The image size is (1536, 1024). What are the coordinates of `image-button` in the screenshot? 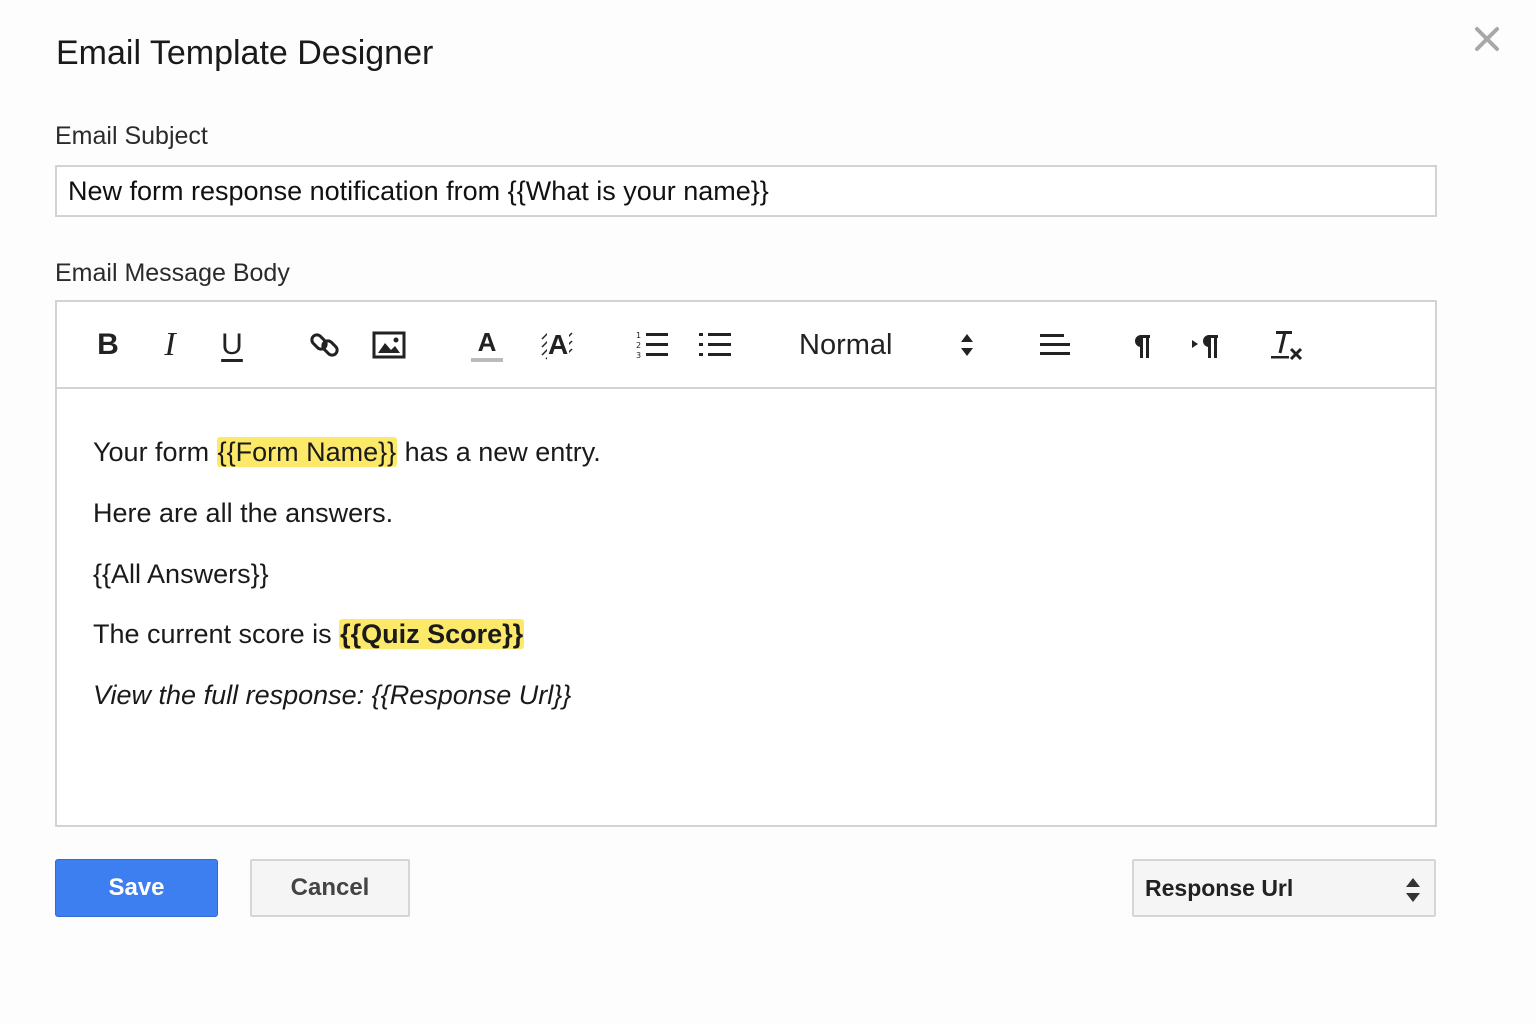 It's located at (389, 345).